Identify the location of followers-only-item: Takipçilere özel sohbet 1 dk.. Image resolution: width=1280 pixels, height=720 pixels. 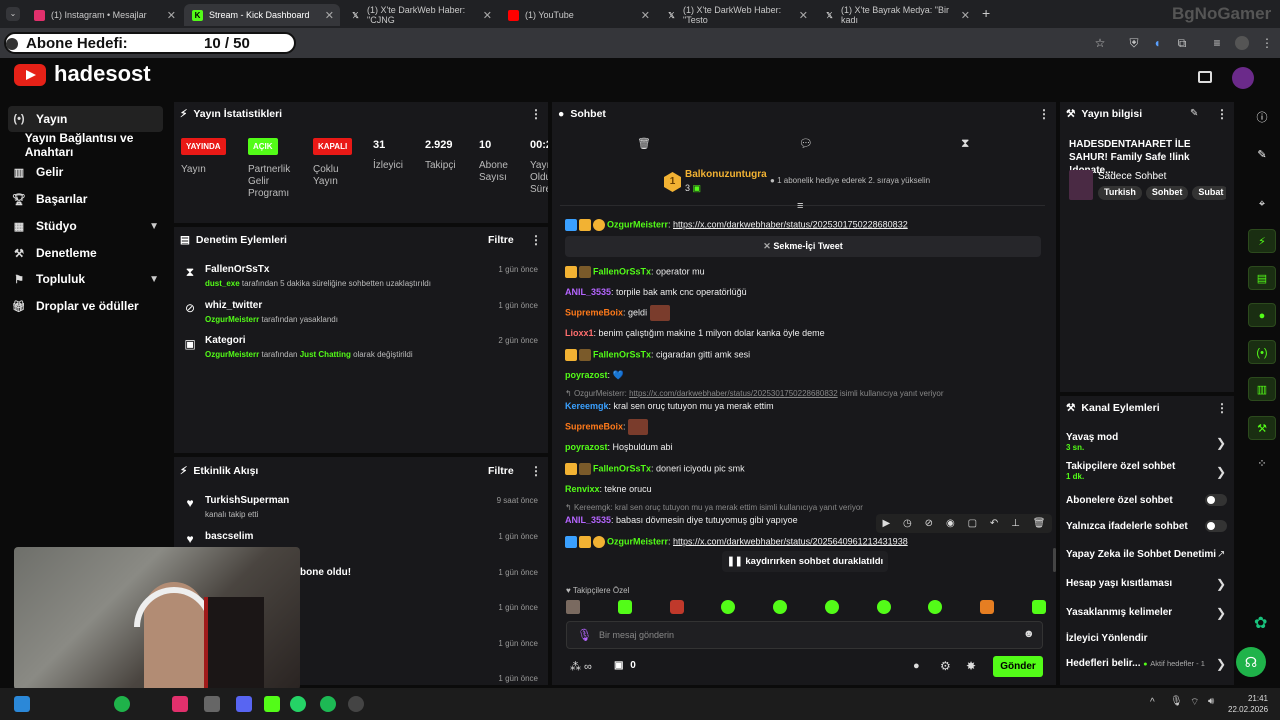
(1146, 471).